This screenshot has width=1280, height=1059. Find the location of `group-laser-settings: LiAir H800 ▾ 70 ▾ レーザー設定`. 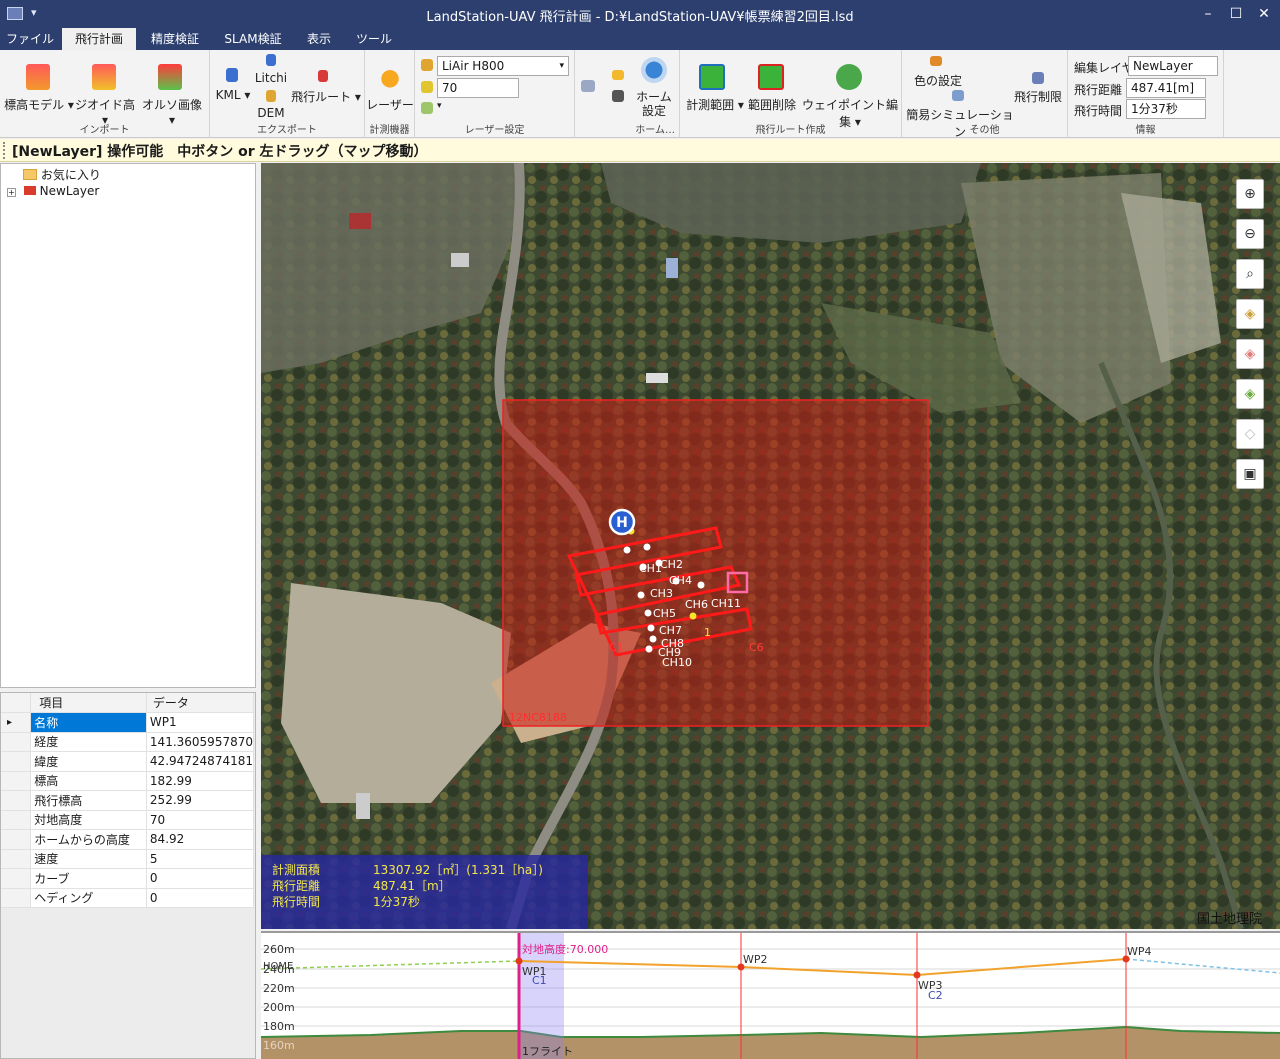

group-laser-settings: LiAir H800 ▾ 70 ▾ レーザー設定 is located at coordinates (495, 94).